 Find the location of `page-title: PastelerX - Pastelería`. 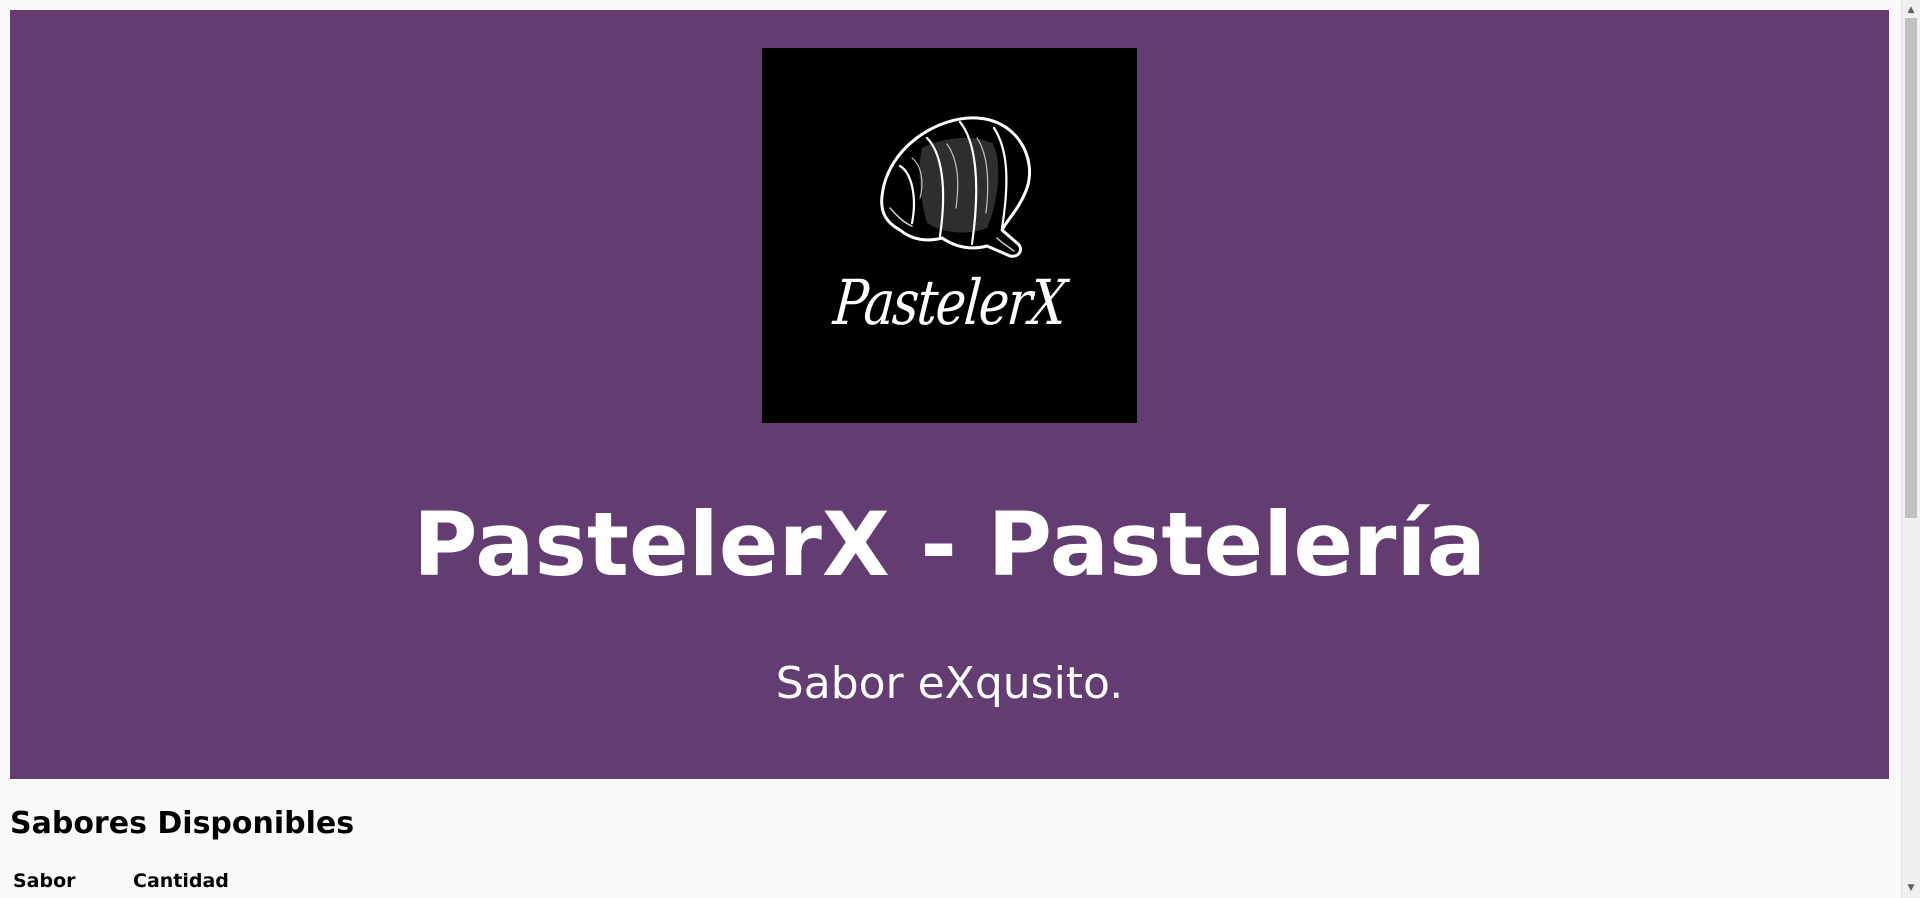

page-title: PastelerX - Pastelería is located at coordinates (949, 544).